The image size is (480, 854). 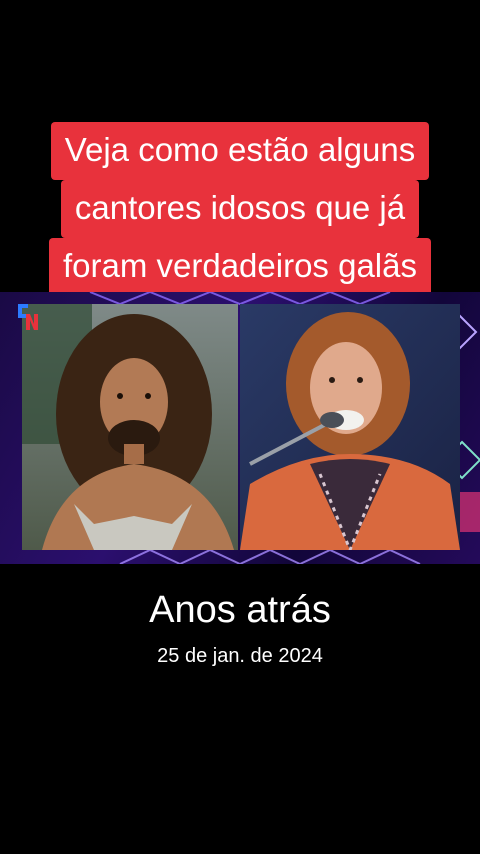 What do you see at coordinates (240, 656) in the screenshot?
I see `post-date: 25 de jan. de 2024` at bounding box center [240, 656].